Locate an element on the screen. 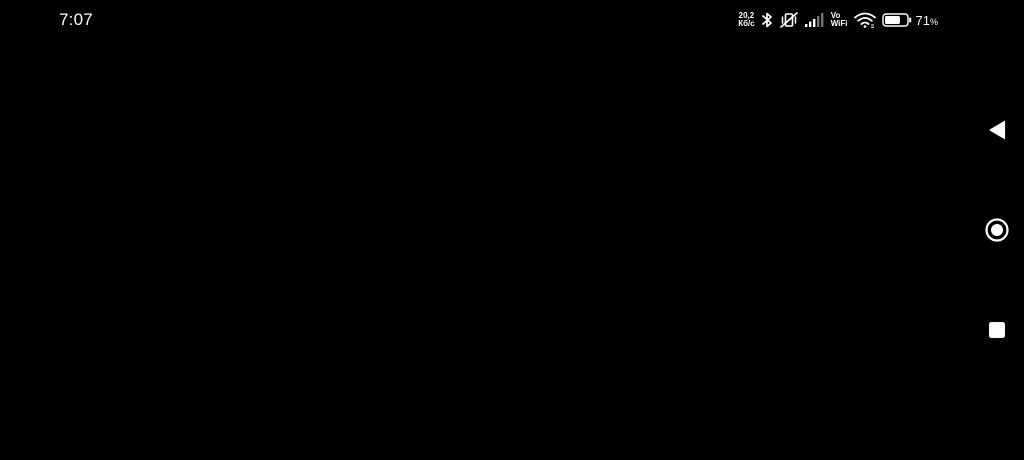 Image resolution: width=1024 pixels, height=460 pixels. wifi-icon is located at coordinates (864, 20).